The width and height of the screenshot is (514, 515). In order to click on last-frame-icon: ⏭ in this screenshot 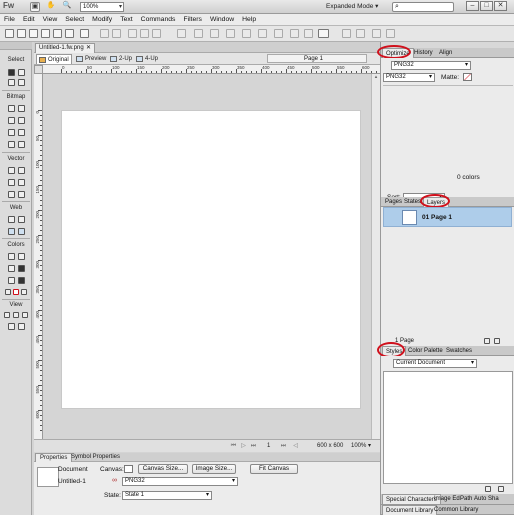, I will do `click(253, 446)`.